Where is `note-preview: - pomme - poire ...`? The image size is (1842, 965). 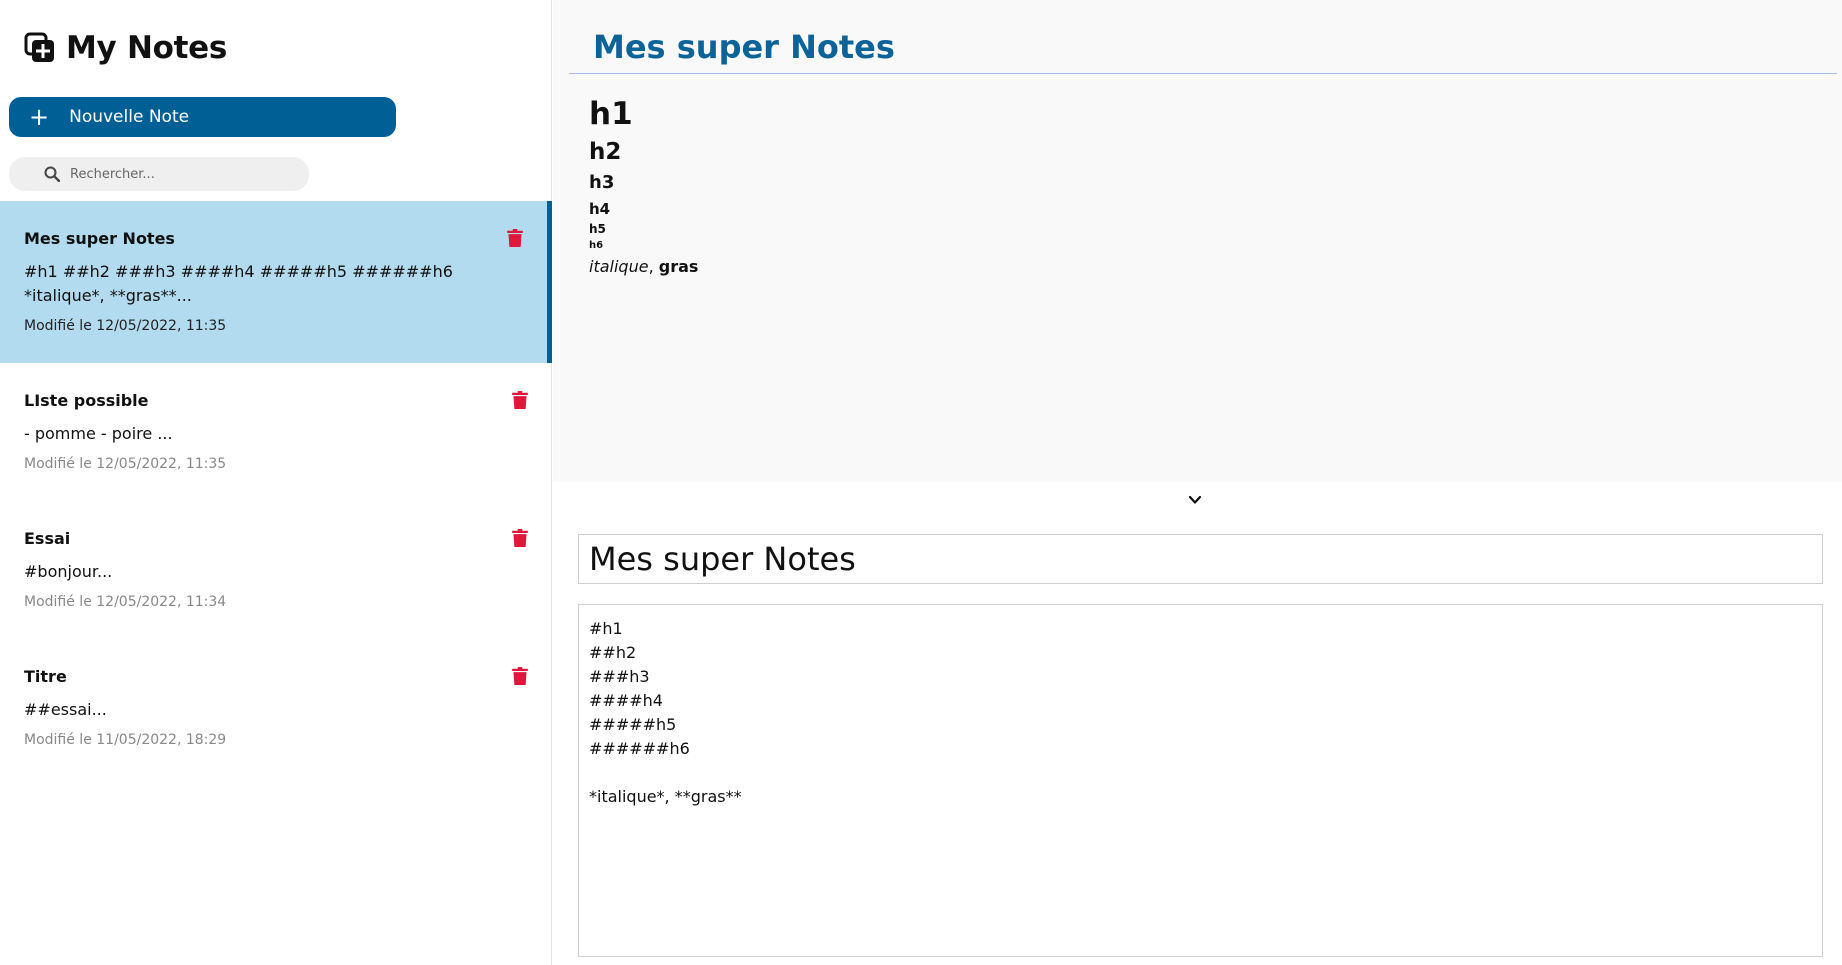 note-preview: - pomme - poire ... is located at coordinates (98, 433).